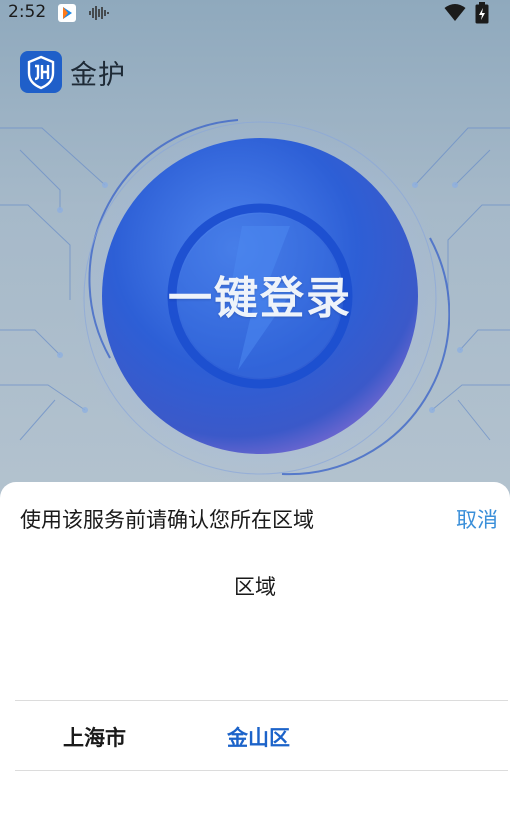 The image size is (510, 815). Describe the element at coordinates (41, 72) in the screenshot. I see `jh-shield-logo-icon` at that location.